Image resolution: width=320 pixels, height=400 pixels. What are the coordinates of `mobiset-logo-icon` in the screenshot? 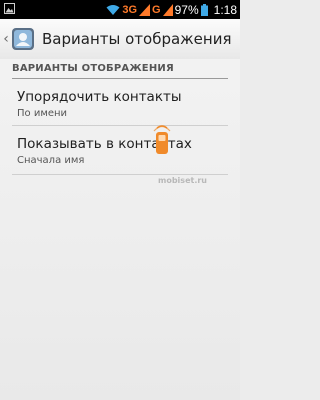 It's located at (162, 139).